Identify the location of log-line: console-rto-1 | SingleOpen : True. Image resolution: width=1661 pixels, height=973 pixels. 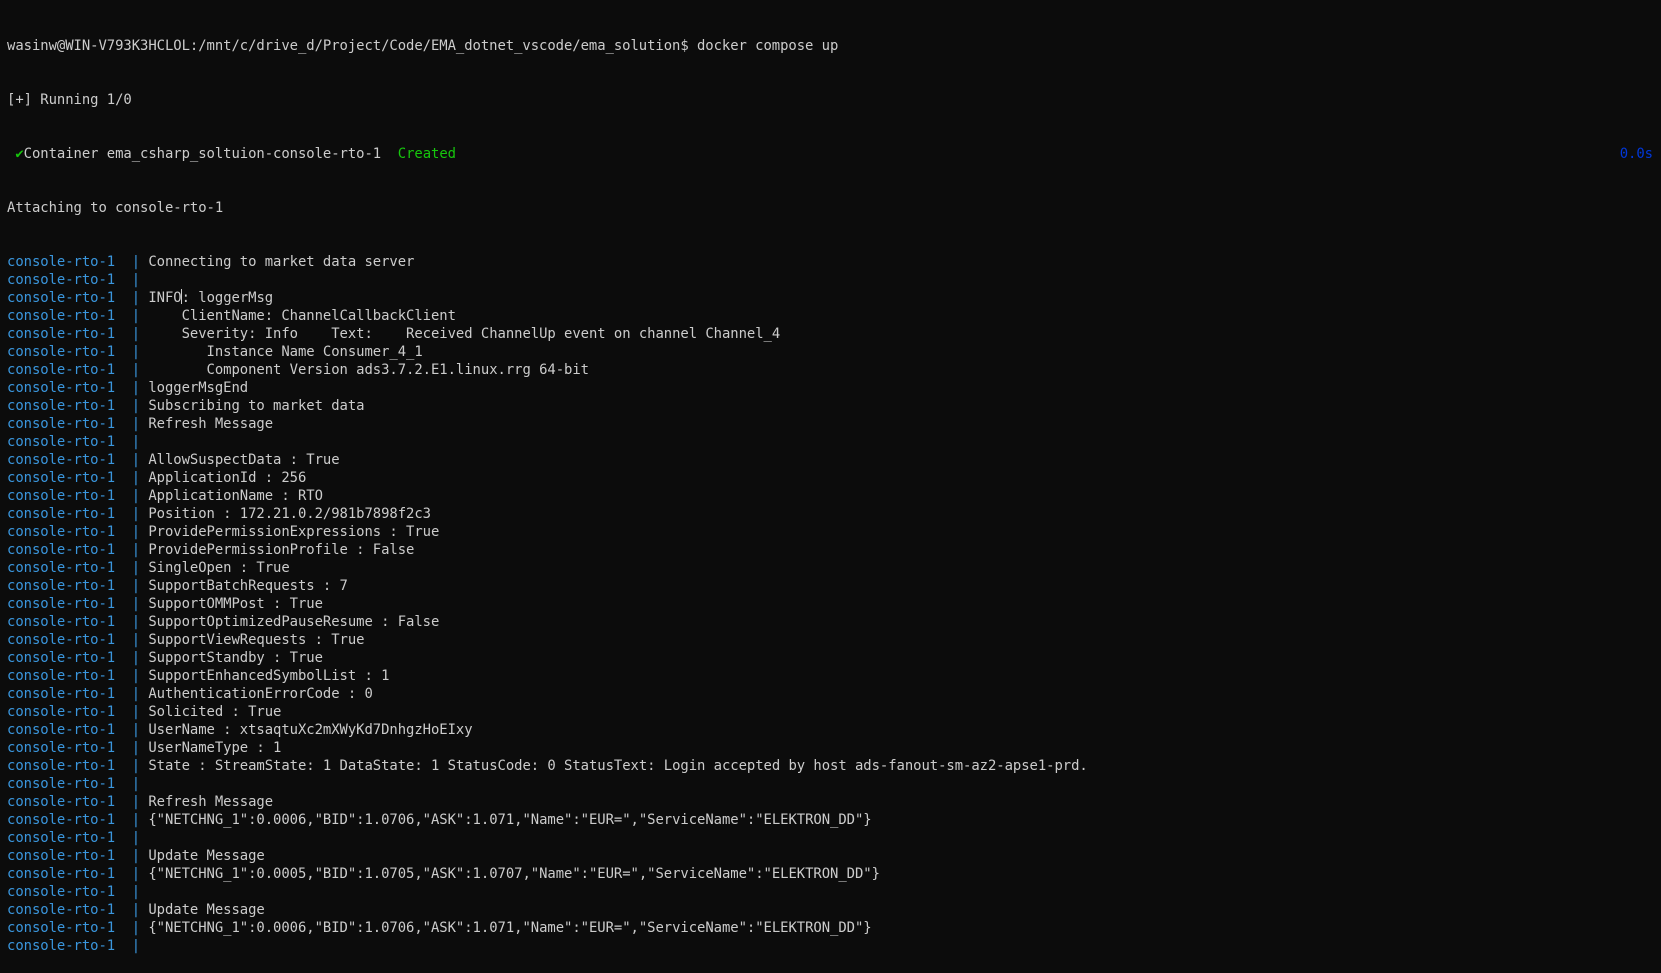
(834, 568).